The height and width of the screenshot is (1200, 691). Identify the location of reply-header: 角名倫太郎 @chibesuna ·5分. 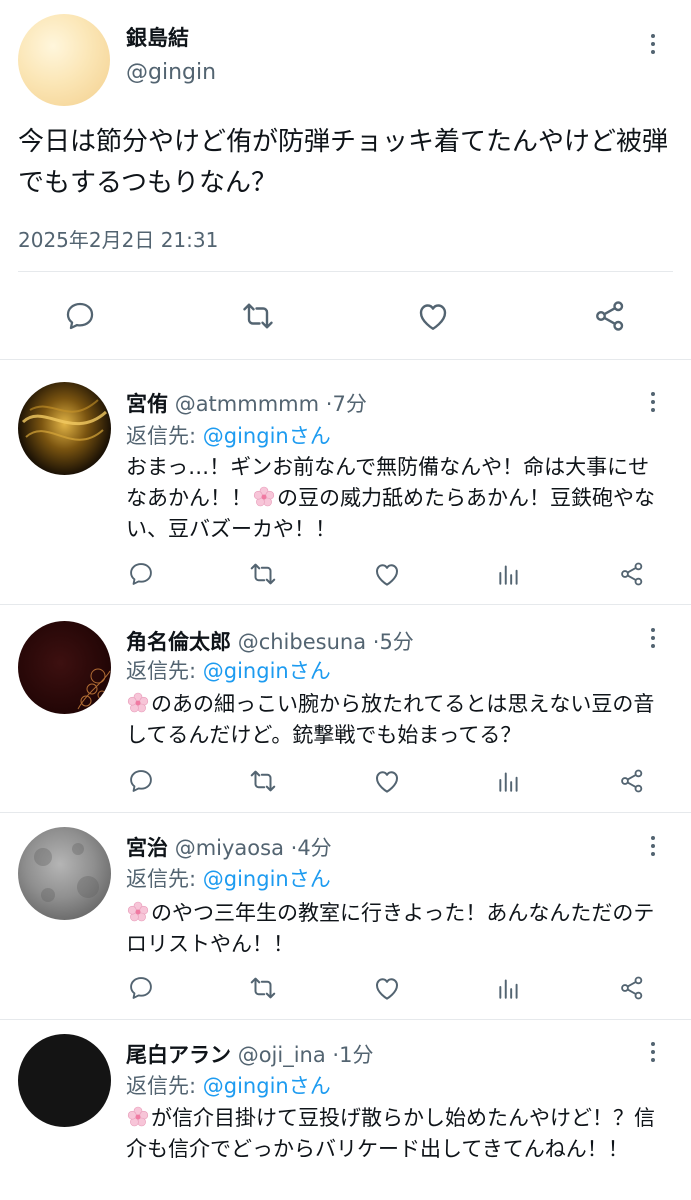
(270, 641).